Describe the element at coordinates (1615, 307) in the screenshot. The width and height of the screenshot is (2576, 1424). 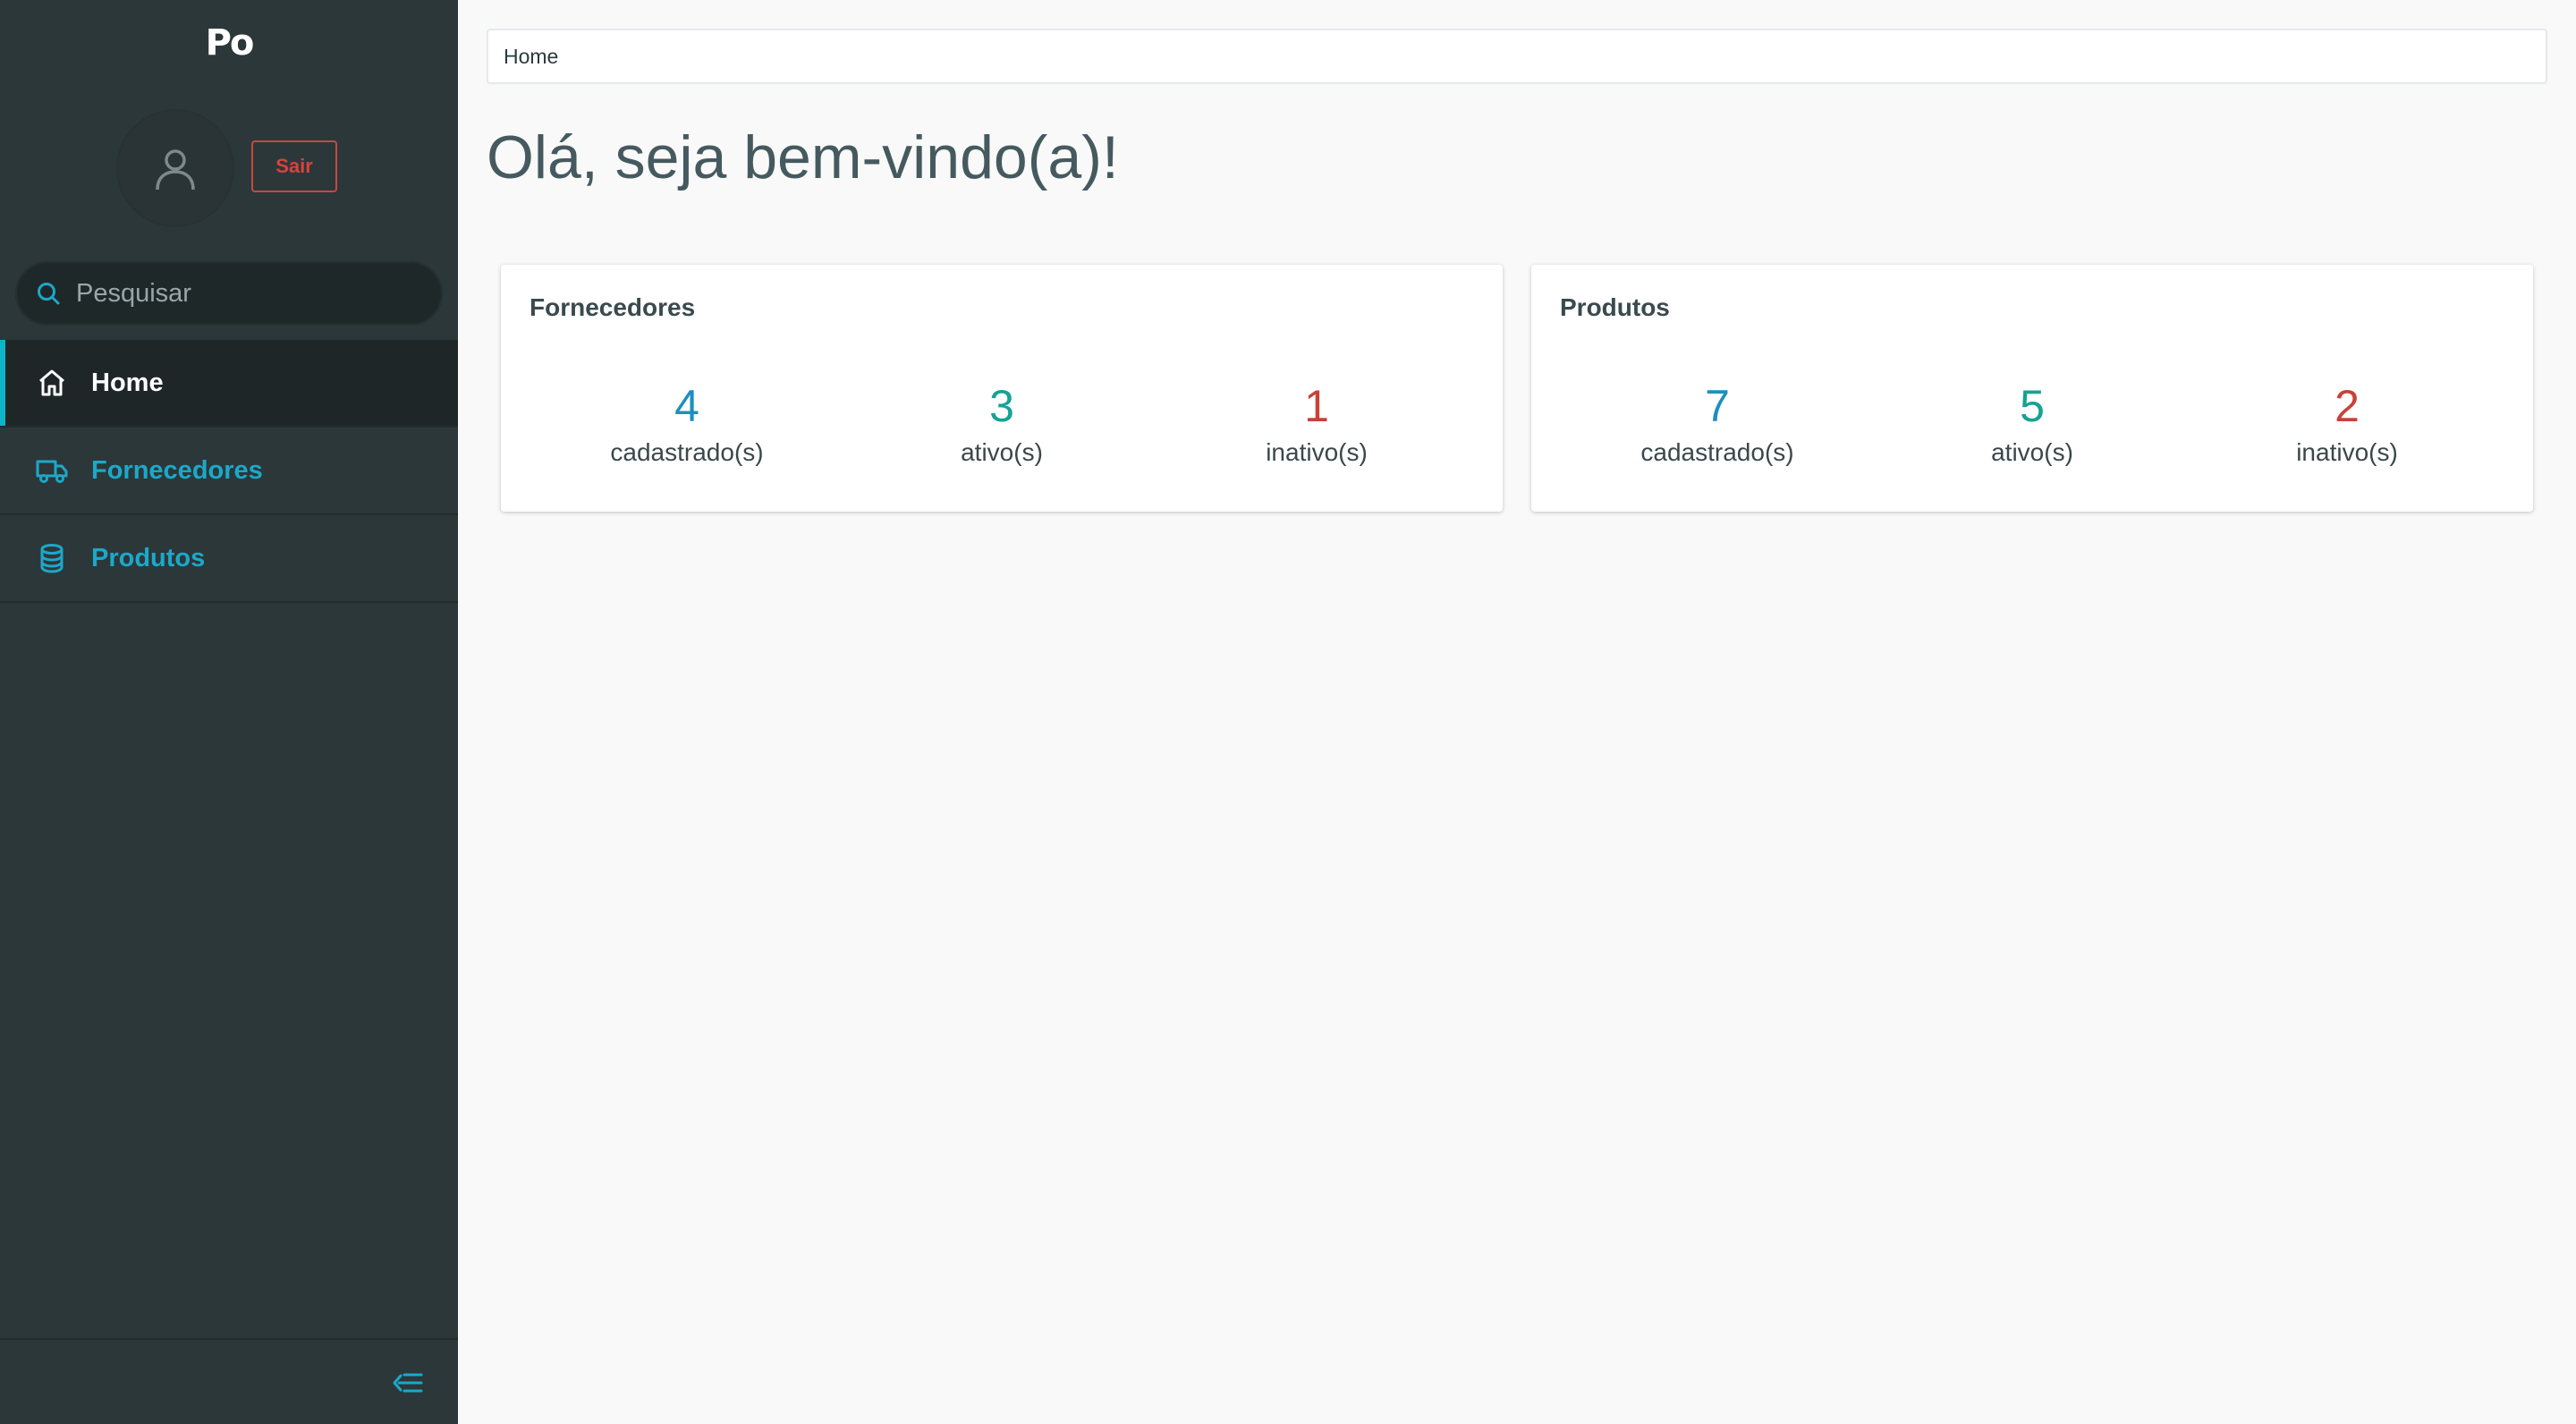
I see `card-title: Produtos` at that location.